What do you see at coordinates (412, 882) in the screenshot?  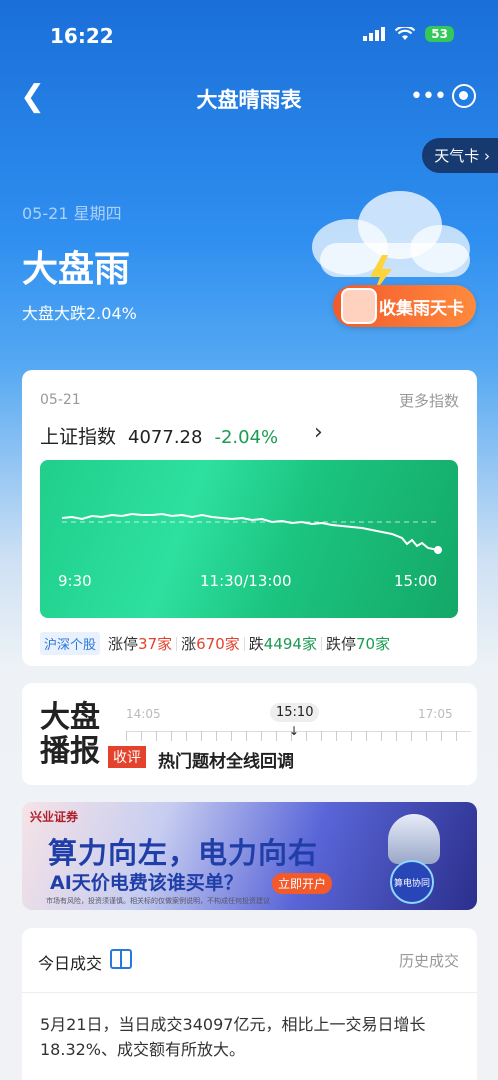 I see `ad-badge: 算电协同` at bounding box center [412, 882].